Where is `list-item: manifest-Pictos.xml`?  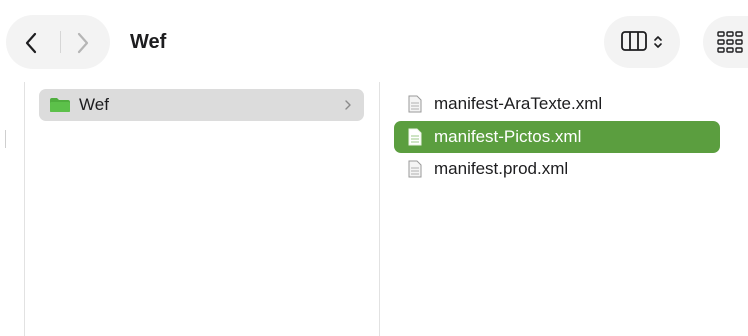
list-item: manifest-Pictos.xml is located at coordinates (557, 137).